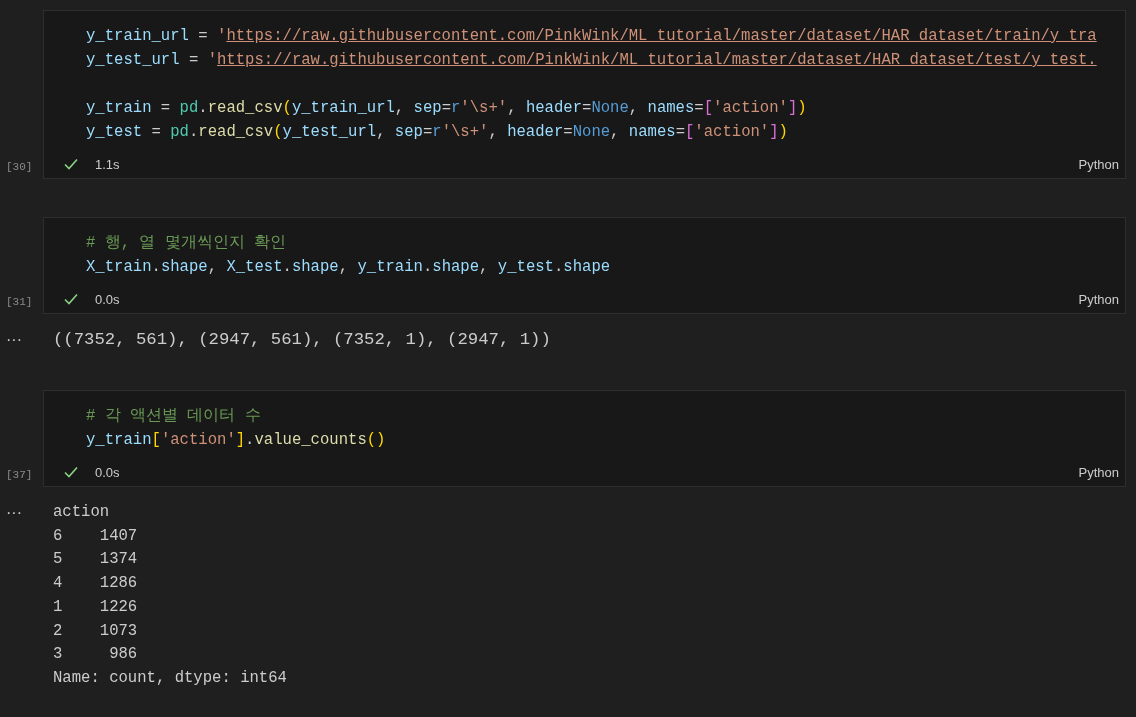  What do you see at coordinates (81, 512) in the screenshot?
I see `output-line: action` at bounding box center [81, 512].